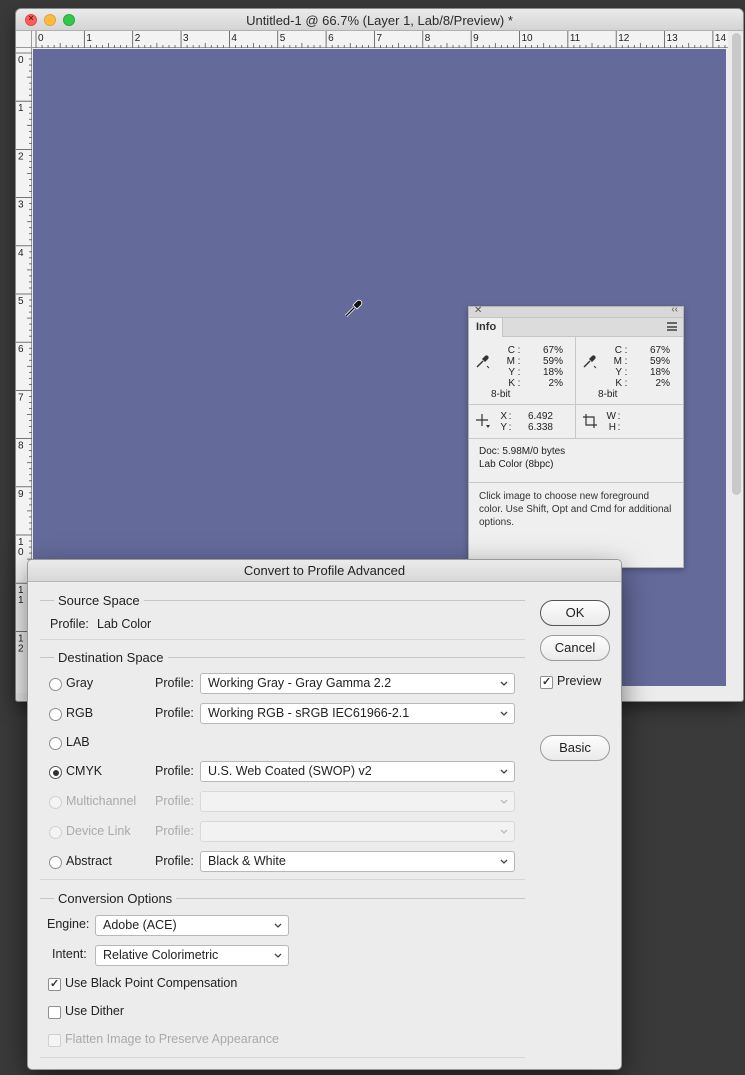  I want to click on selection-size-icon, so click(590, 421).